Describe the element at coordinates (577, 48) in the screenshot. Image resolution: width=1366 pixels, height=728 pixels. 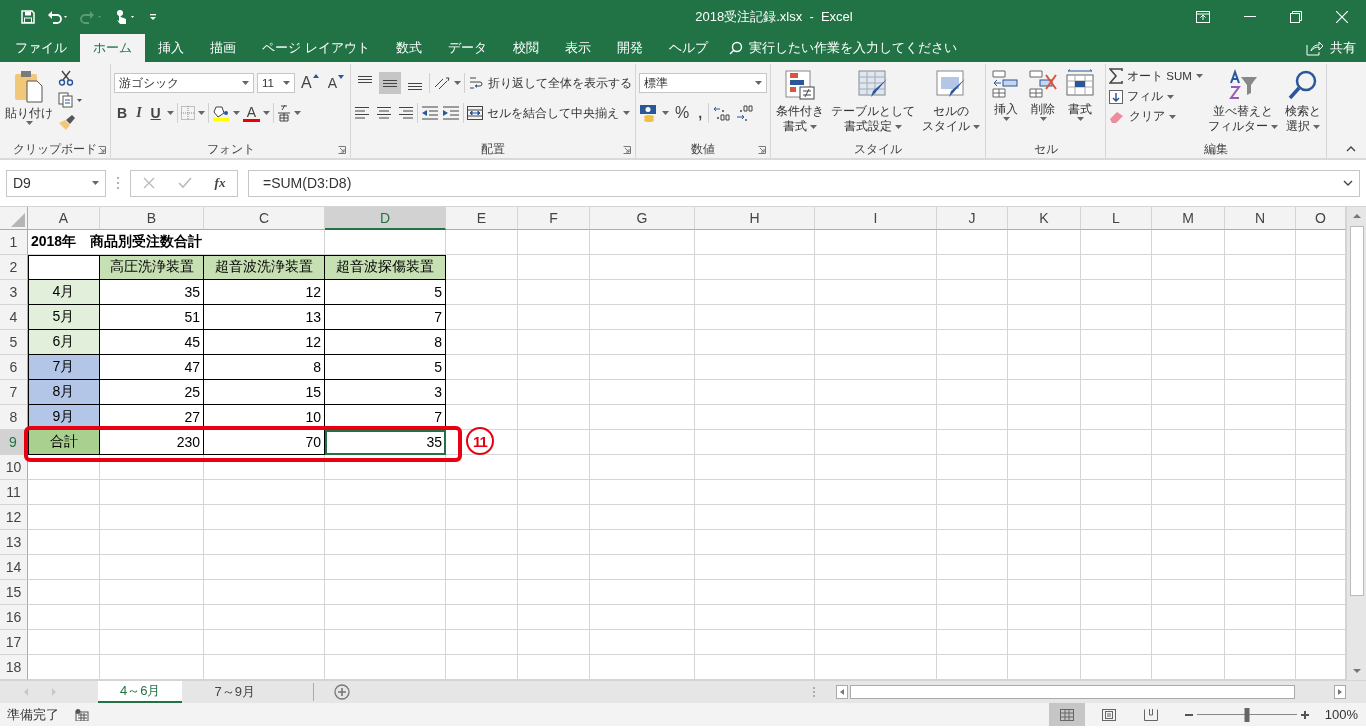
I see `ribbon-tab: 表示` at that location.